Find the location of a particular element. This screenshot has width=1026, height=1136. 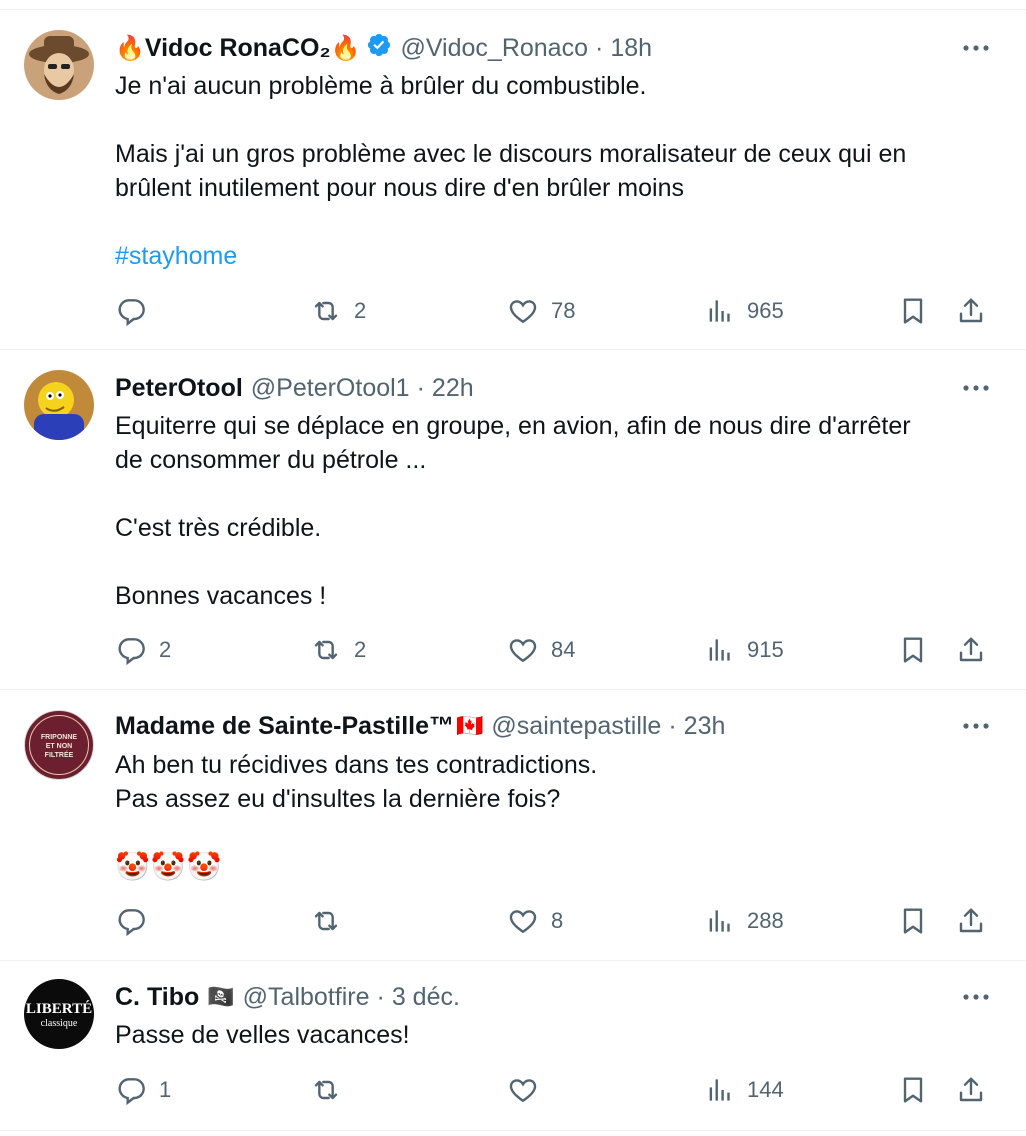

timestamp: 18h is located at coordinates (631, 48).